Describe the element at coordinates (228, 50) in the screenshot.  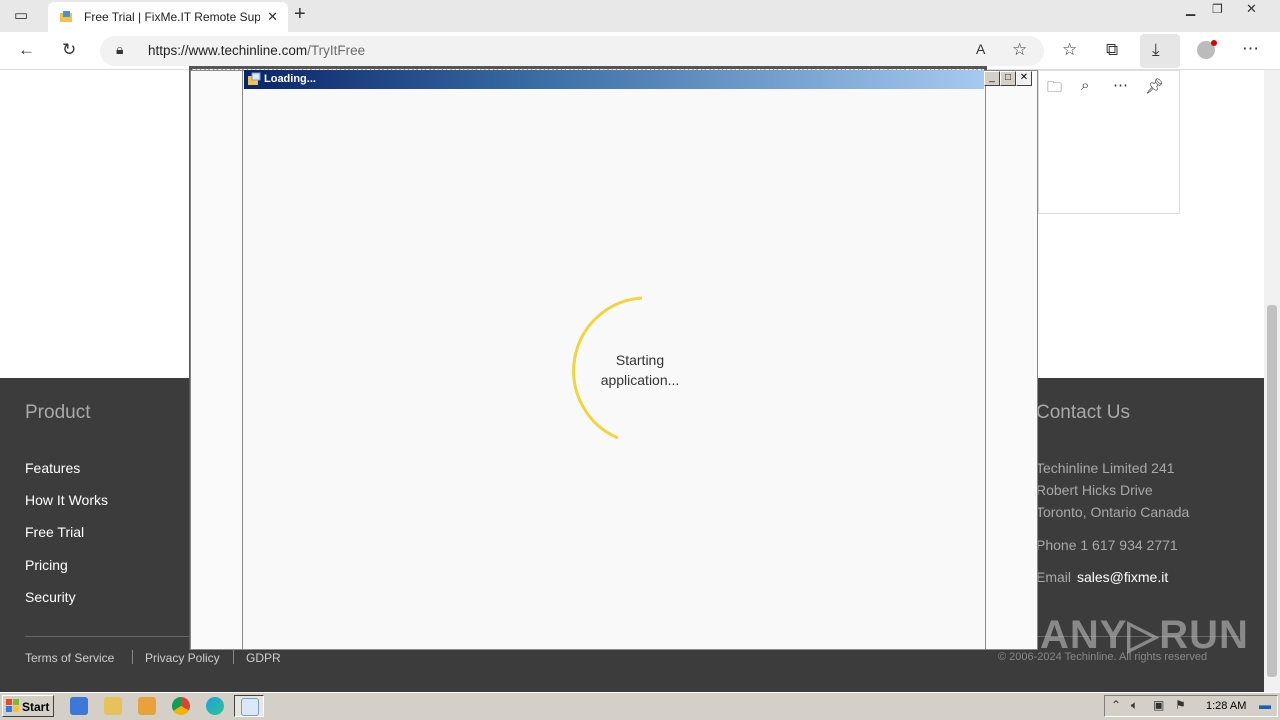
I see `url-host: https://www.techinline.com` at that location.